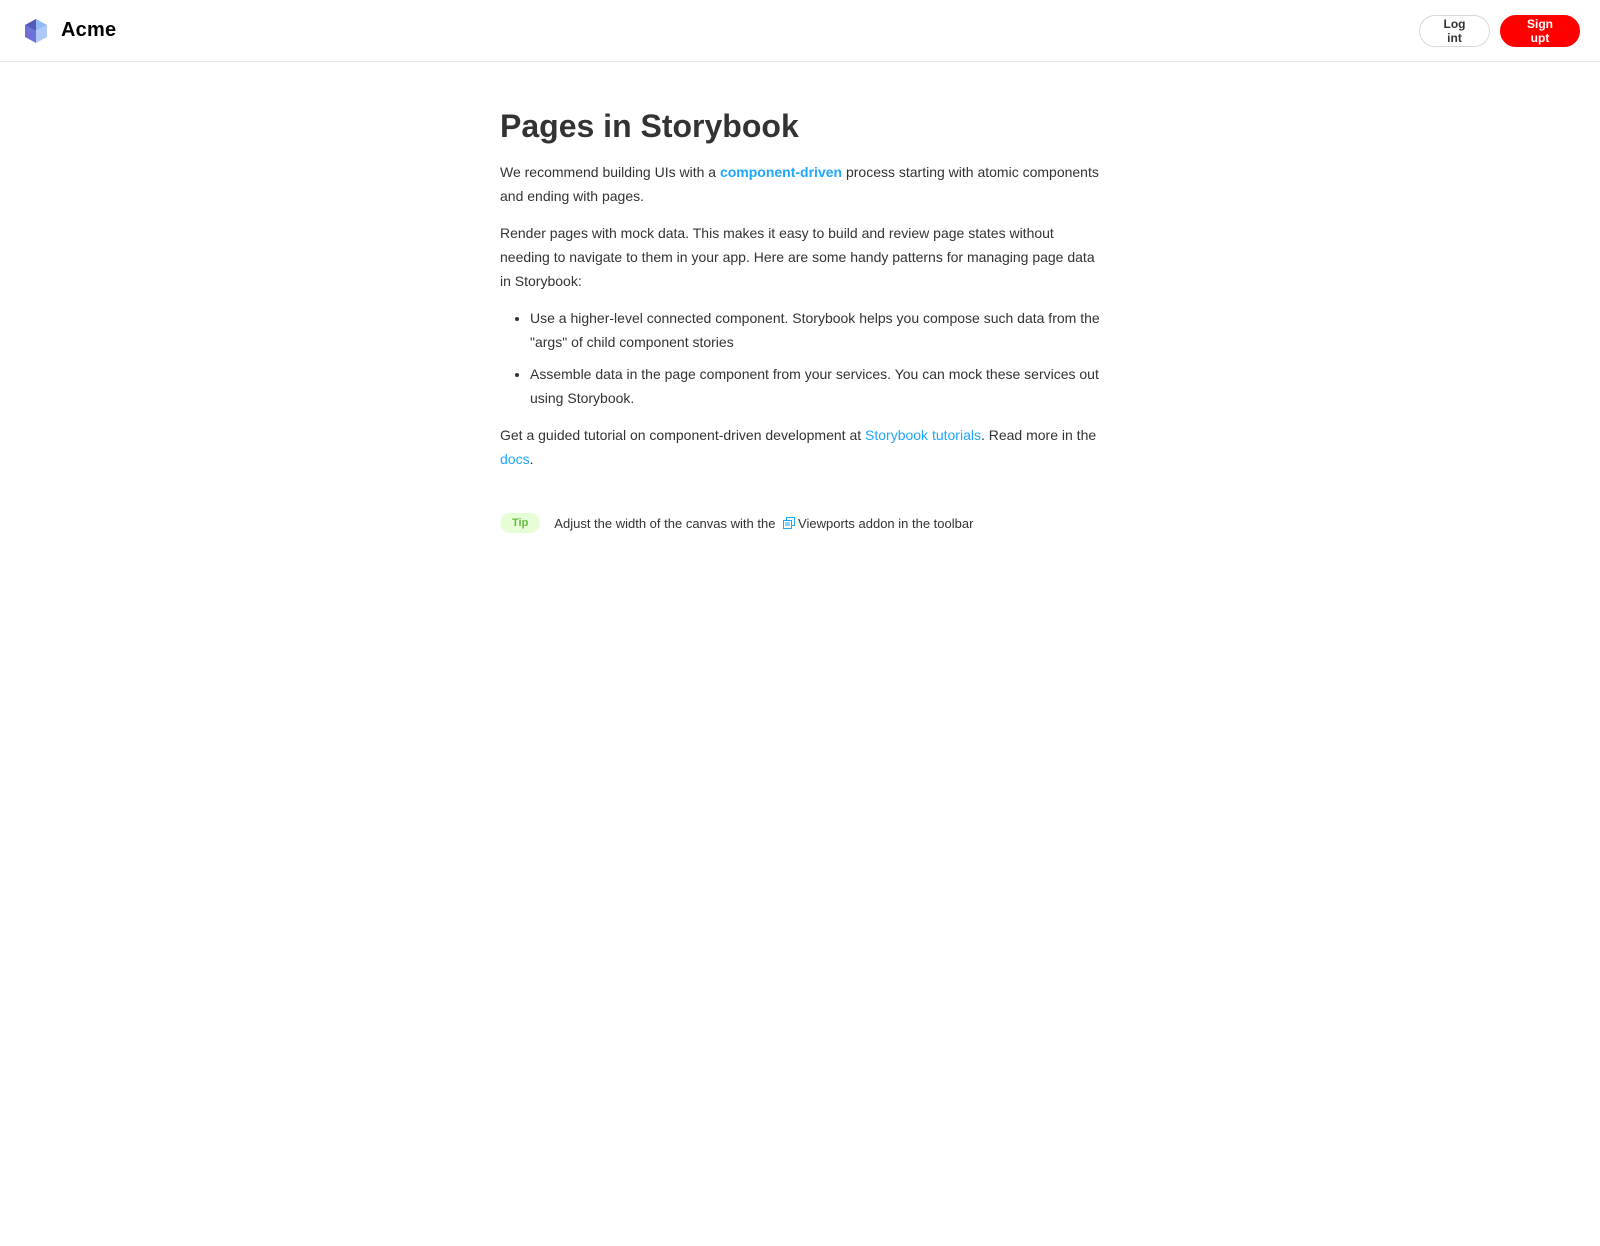 Image resolution: width=1600 pixels, height=1246 pixels. I want to click on tip-text-start: Adjust the width of the canvas with the, so click(667, 523).